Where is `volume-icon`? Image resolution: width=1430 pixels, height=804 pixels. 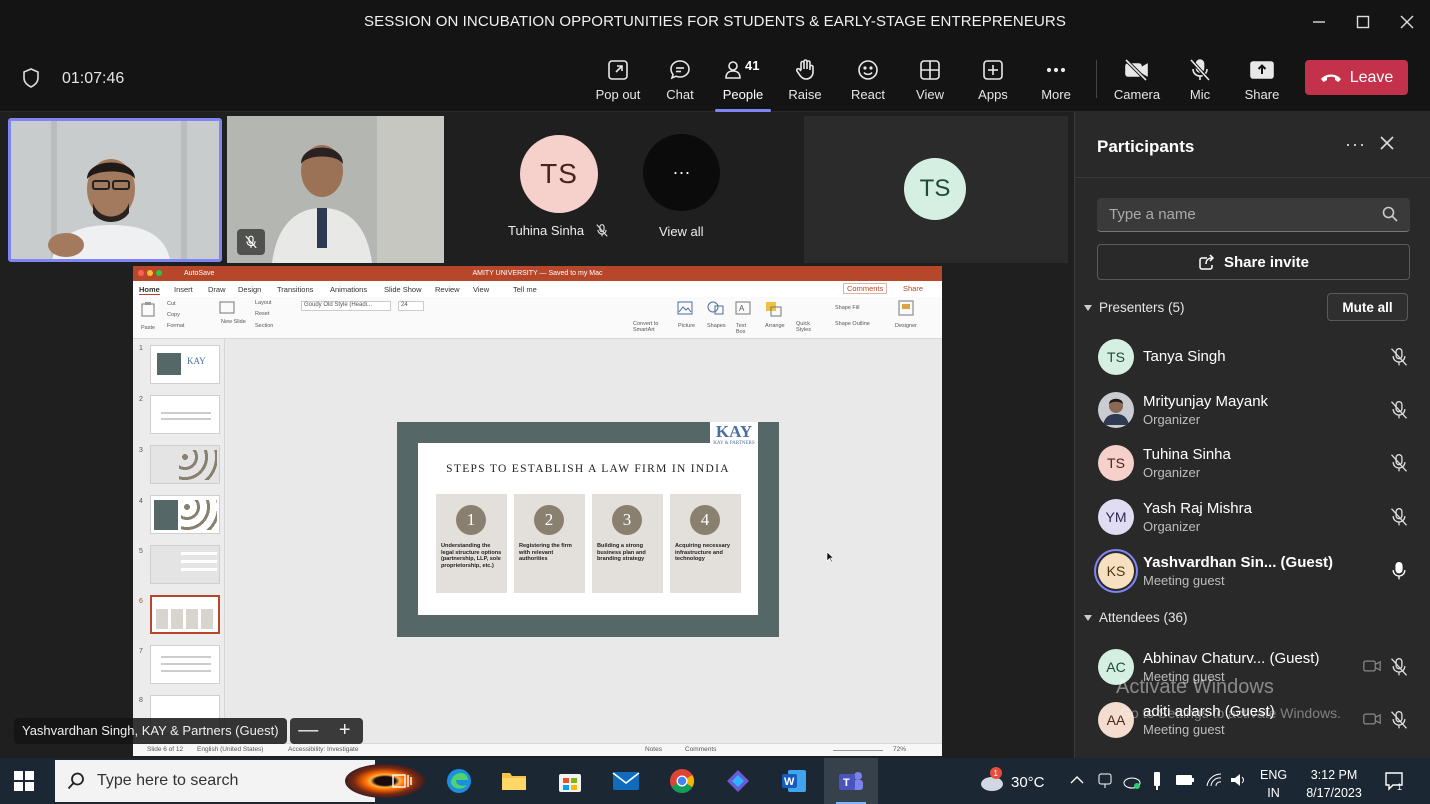
volume-icon is located at coordinates (1238, 780).